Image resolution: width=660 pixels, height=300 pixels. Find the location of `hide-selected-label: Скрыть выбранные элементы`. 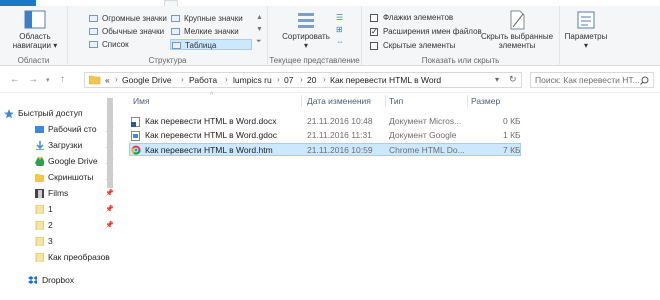

hide-selected-label: Скрыть выбранные элементы is located at coordinates (517, 41).